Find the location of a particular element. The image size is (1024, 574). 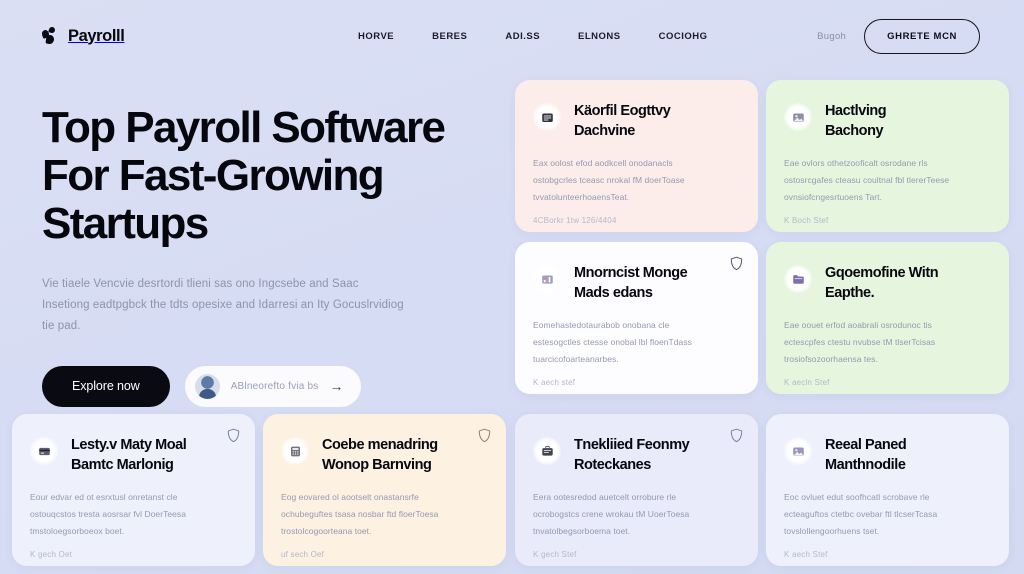

card-title-line-1: Gqoemofine Witn is located at coordinates (882, 273).